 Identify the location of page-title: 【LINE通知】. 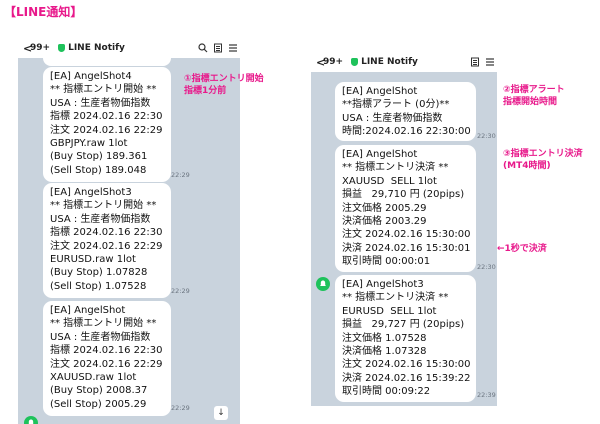
(43, 12).